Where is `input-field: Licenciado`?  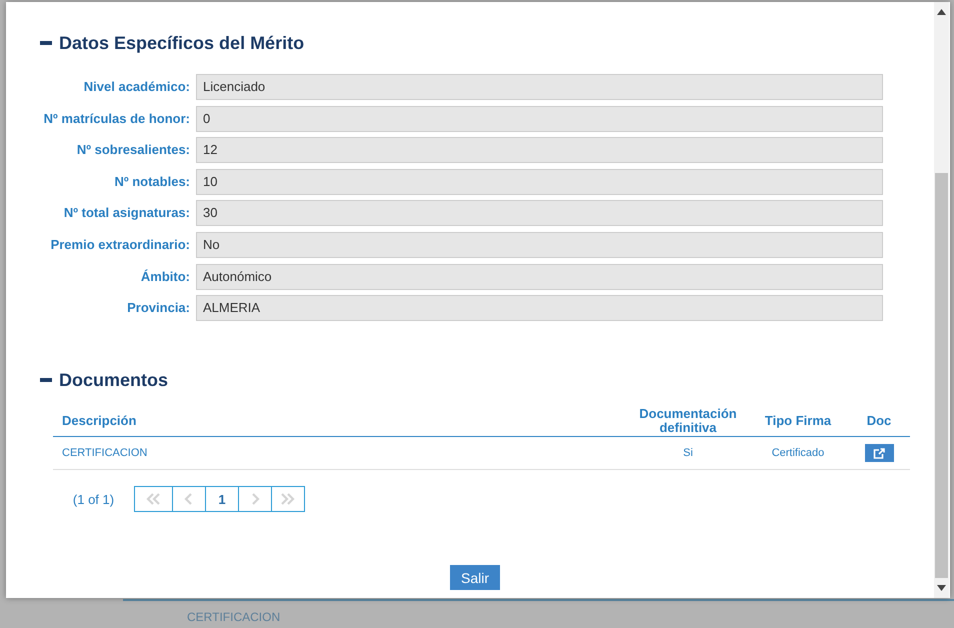 input-field: Licenciado is located at coordinates (539, 87).